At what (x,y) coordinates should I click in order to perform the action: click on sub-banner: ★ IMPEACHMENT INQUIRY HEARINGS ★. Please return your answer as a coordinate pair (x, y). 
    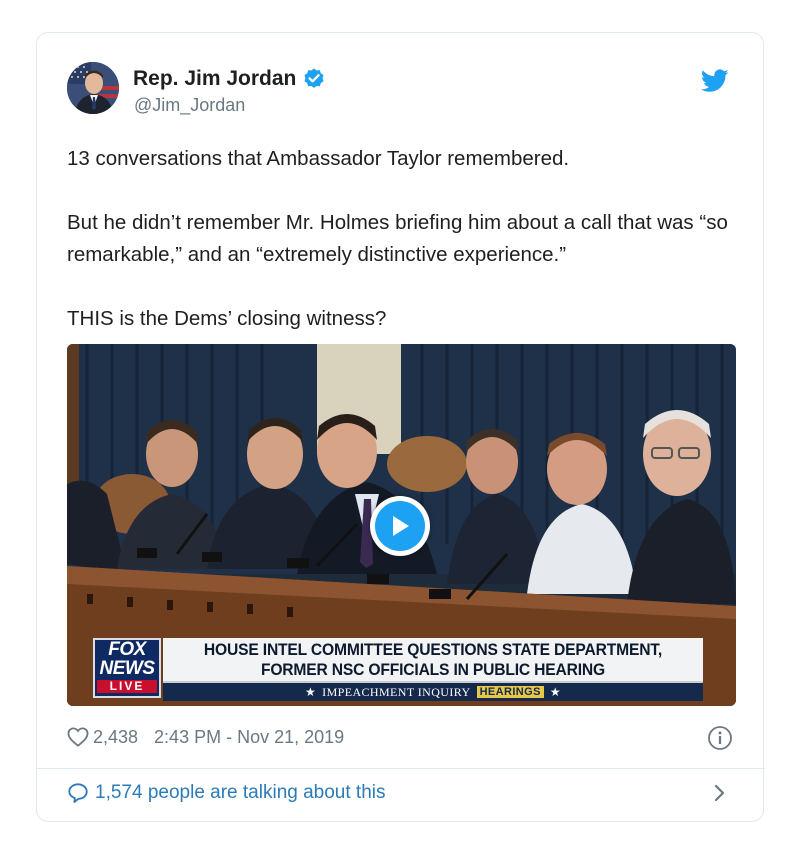
    Looking at the image, I should click on (433, 692).